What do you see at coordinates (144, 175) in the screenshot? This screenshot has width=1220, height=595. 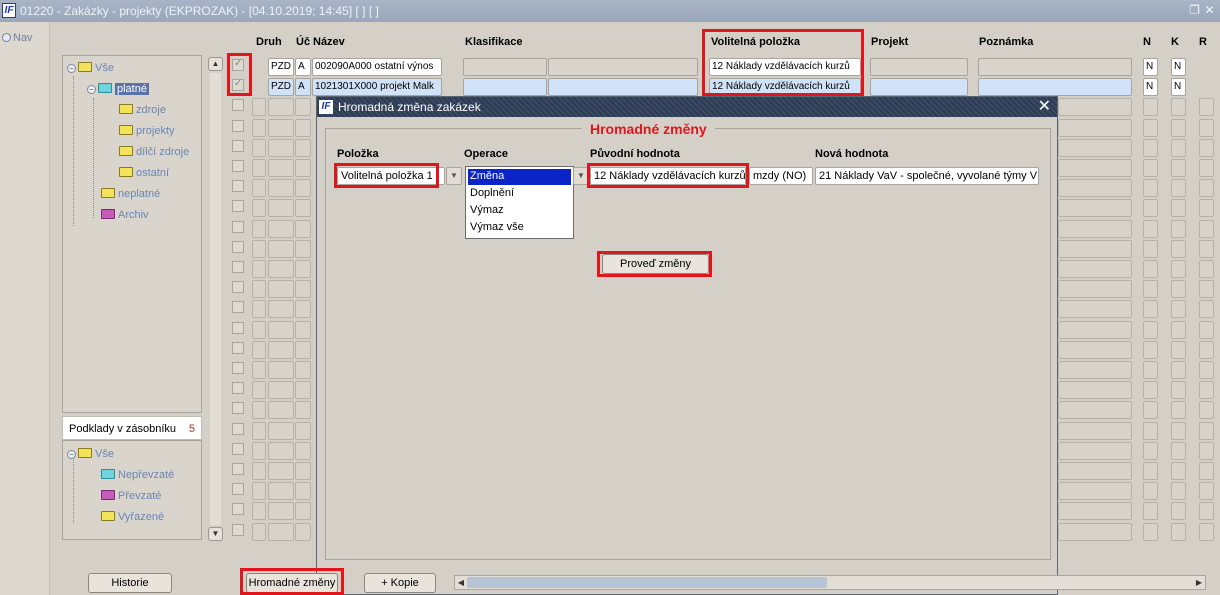 I see `tree-item-ostatni: ostatní` at bounding box center [144, 175].